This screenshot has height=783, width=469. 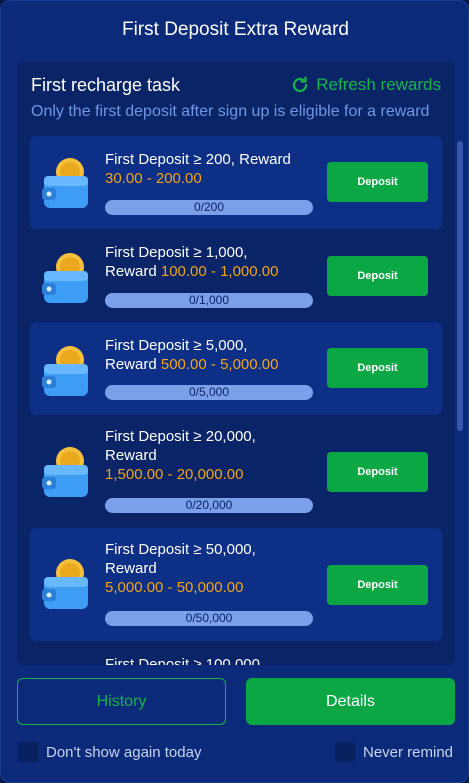 I want to click on task-requirement: First Deposit ≥ 1,000,, so click(x=176, y=252).